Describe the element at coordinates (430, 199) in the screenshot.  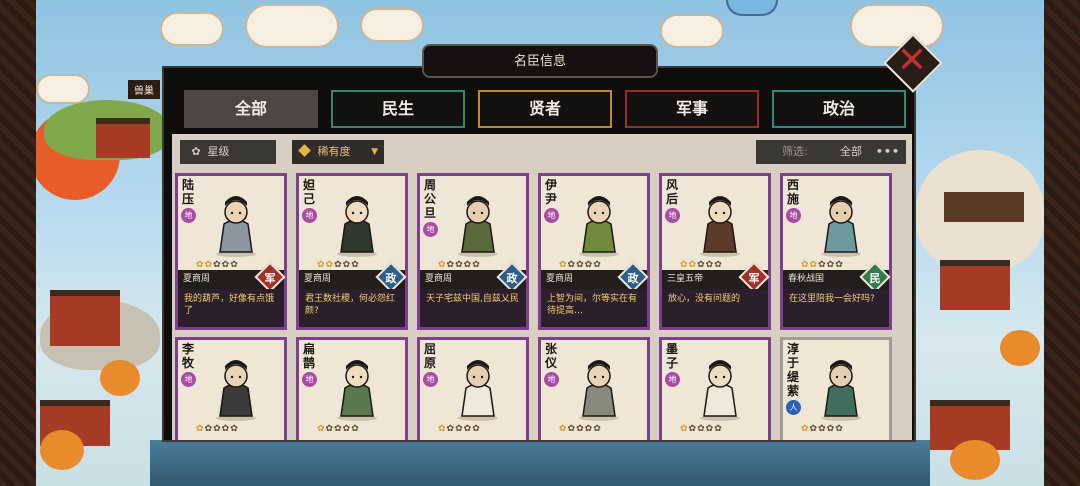
I see `minister-name: 周公旦` at that location.